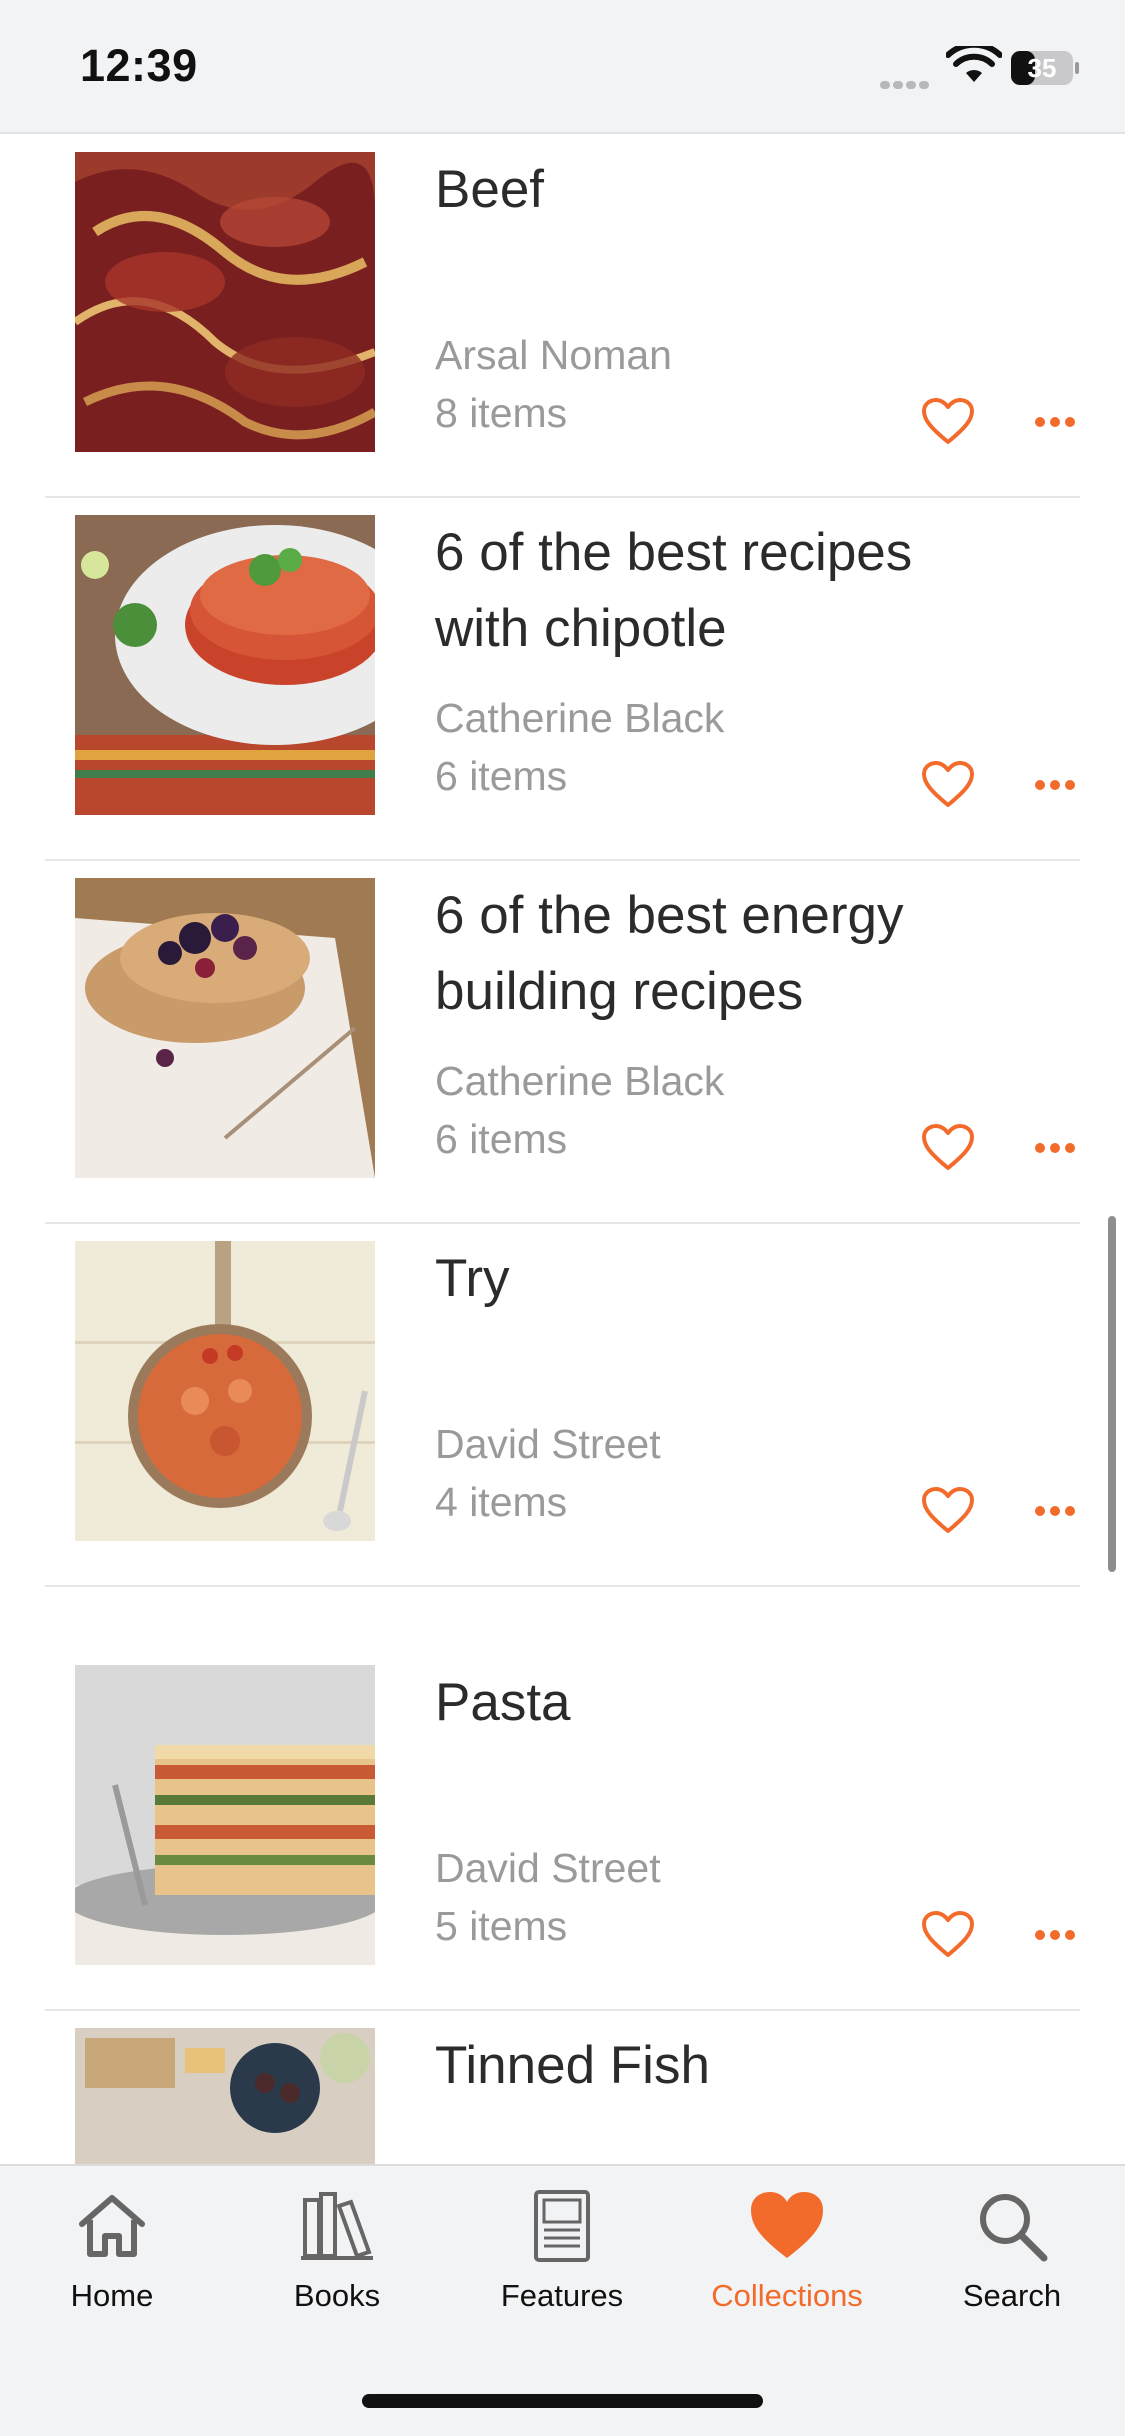 Image resolution: width=1125 pixels, height=2436 pixels. What do you see at coordinates (974, 64) in the screenshot?
I see `wifi-icon` at bounding box center [974, 64].